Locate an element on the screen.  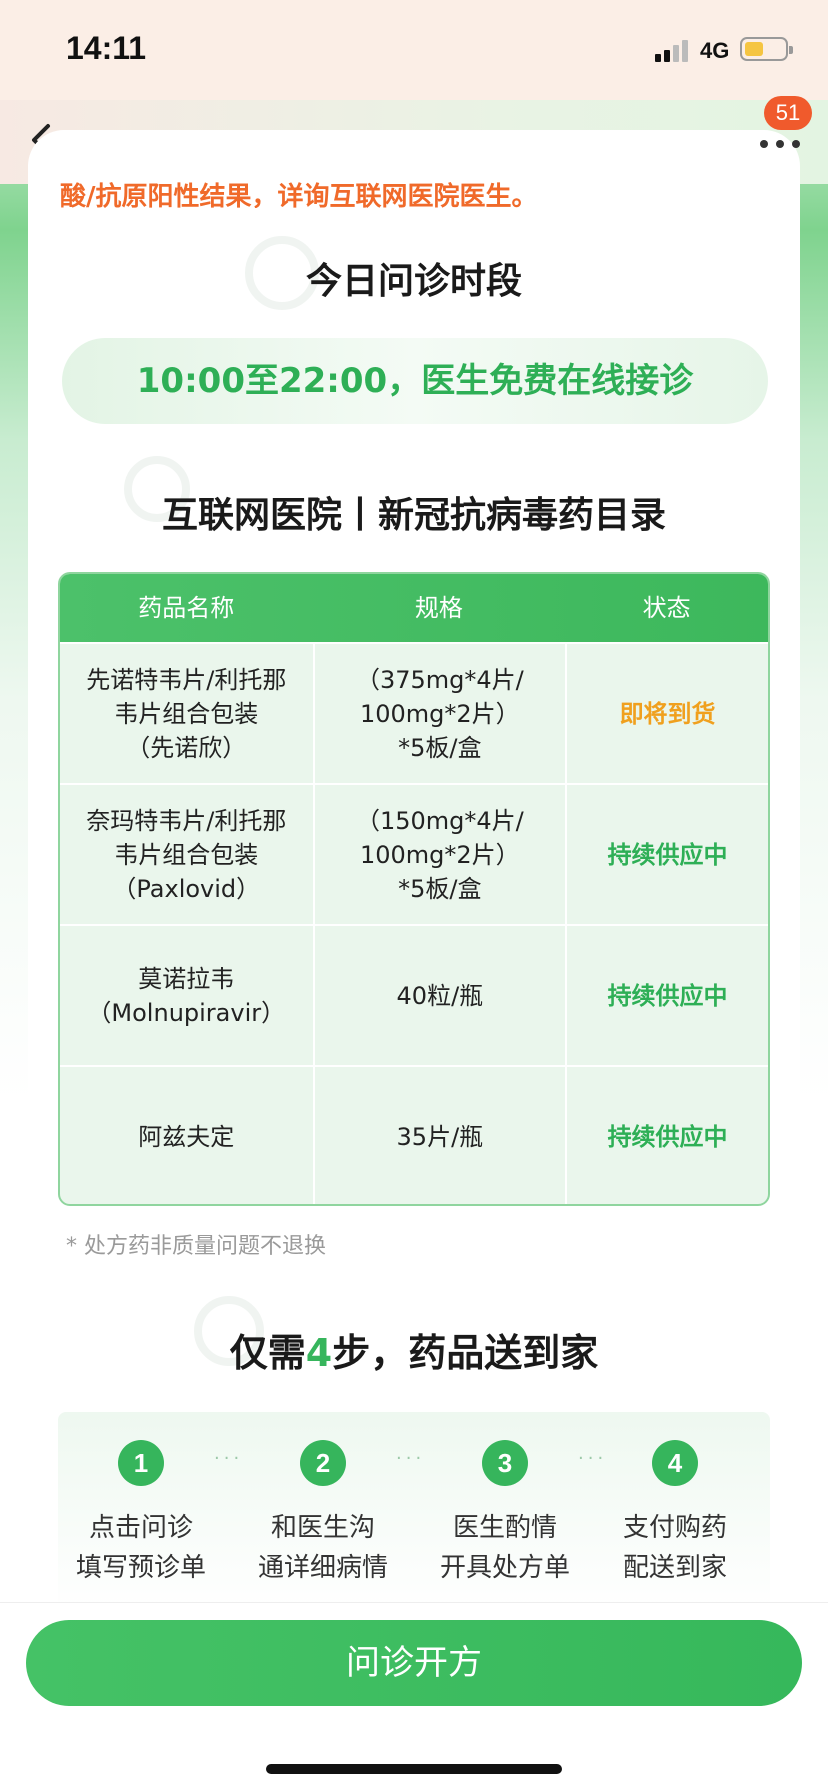
table-header: 药品名称 规格 状态 is located at coordinates (414, 608).